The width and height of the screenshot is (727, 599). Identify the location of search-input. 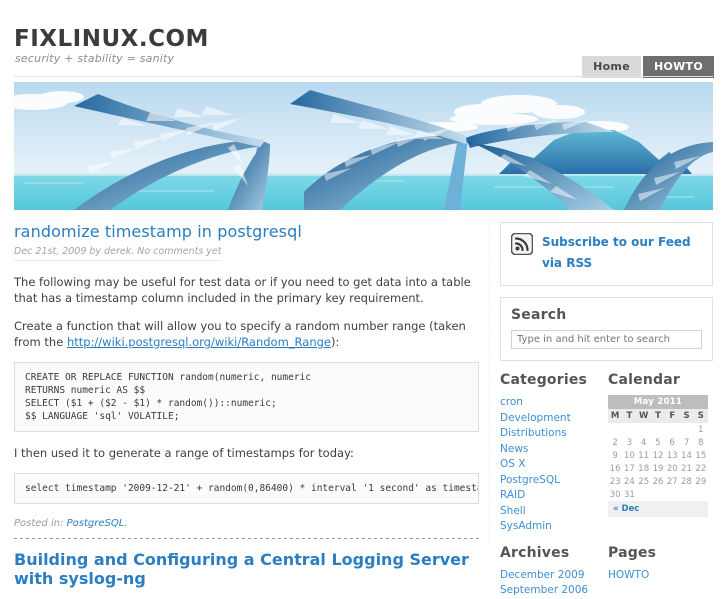
(606, 339).